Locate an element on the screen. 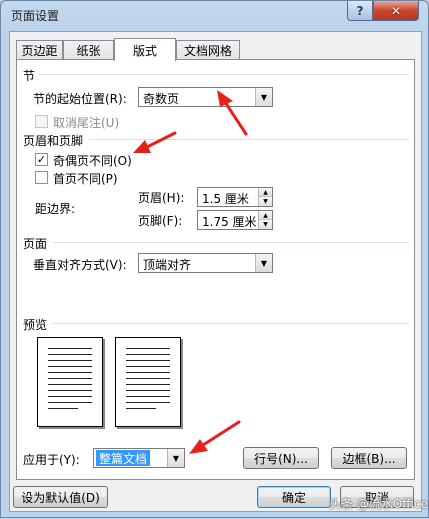 The height and width of the screenshot is (519, 429). help-button: ? is located at coordinates (360, 11).